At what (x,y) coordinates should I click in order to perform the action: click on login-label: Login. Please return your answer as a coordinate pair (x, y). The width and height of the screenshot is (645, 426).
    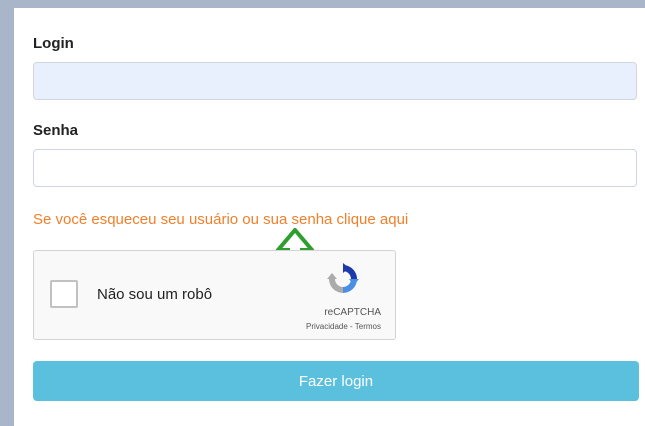
    Looking at the image, I should click on (53, 43).